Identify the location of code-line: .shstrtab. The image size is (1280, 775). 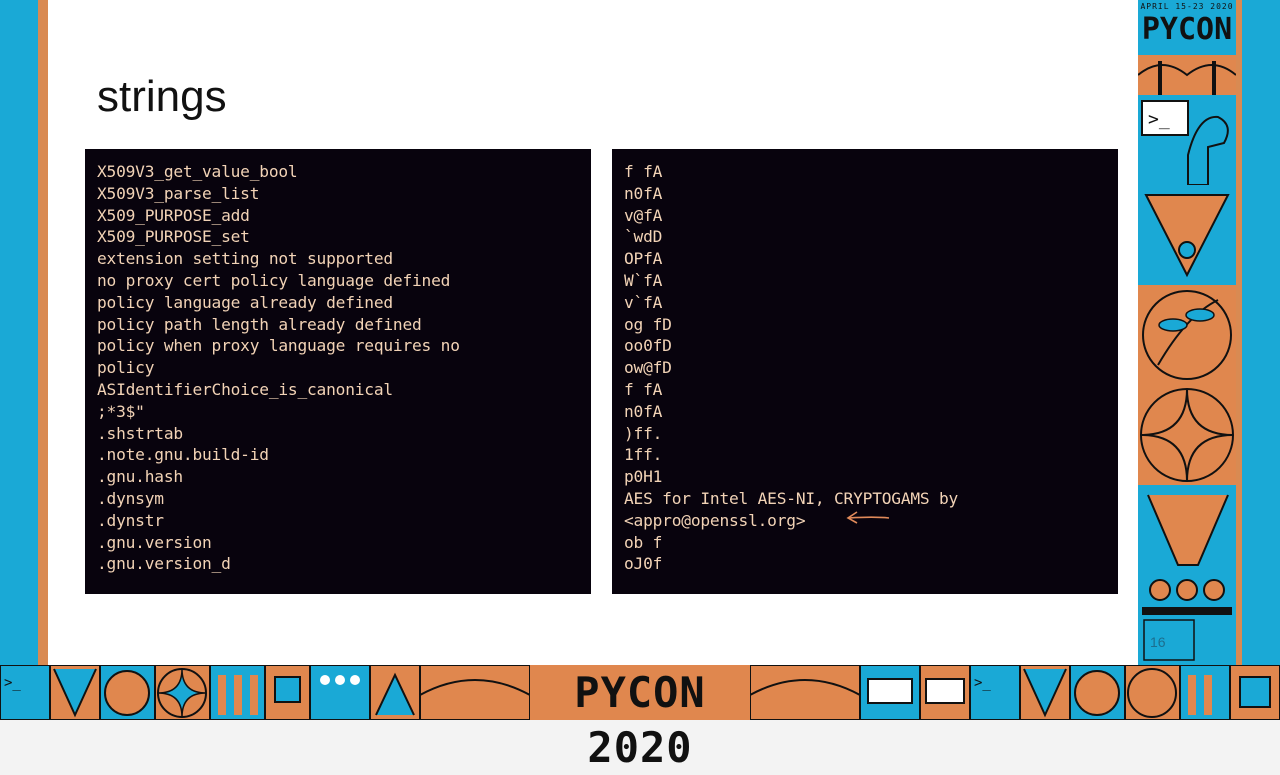
(140, 433).